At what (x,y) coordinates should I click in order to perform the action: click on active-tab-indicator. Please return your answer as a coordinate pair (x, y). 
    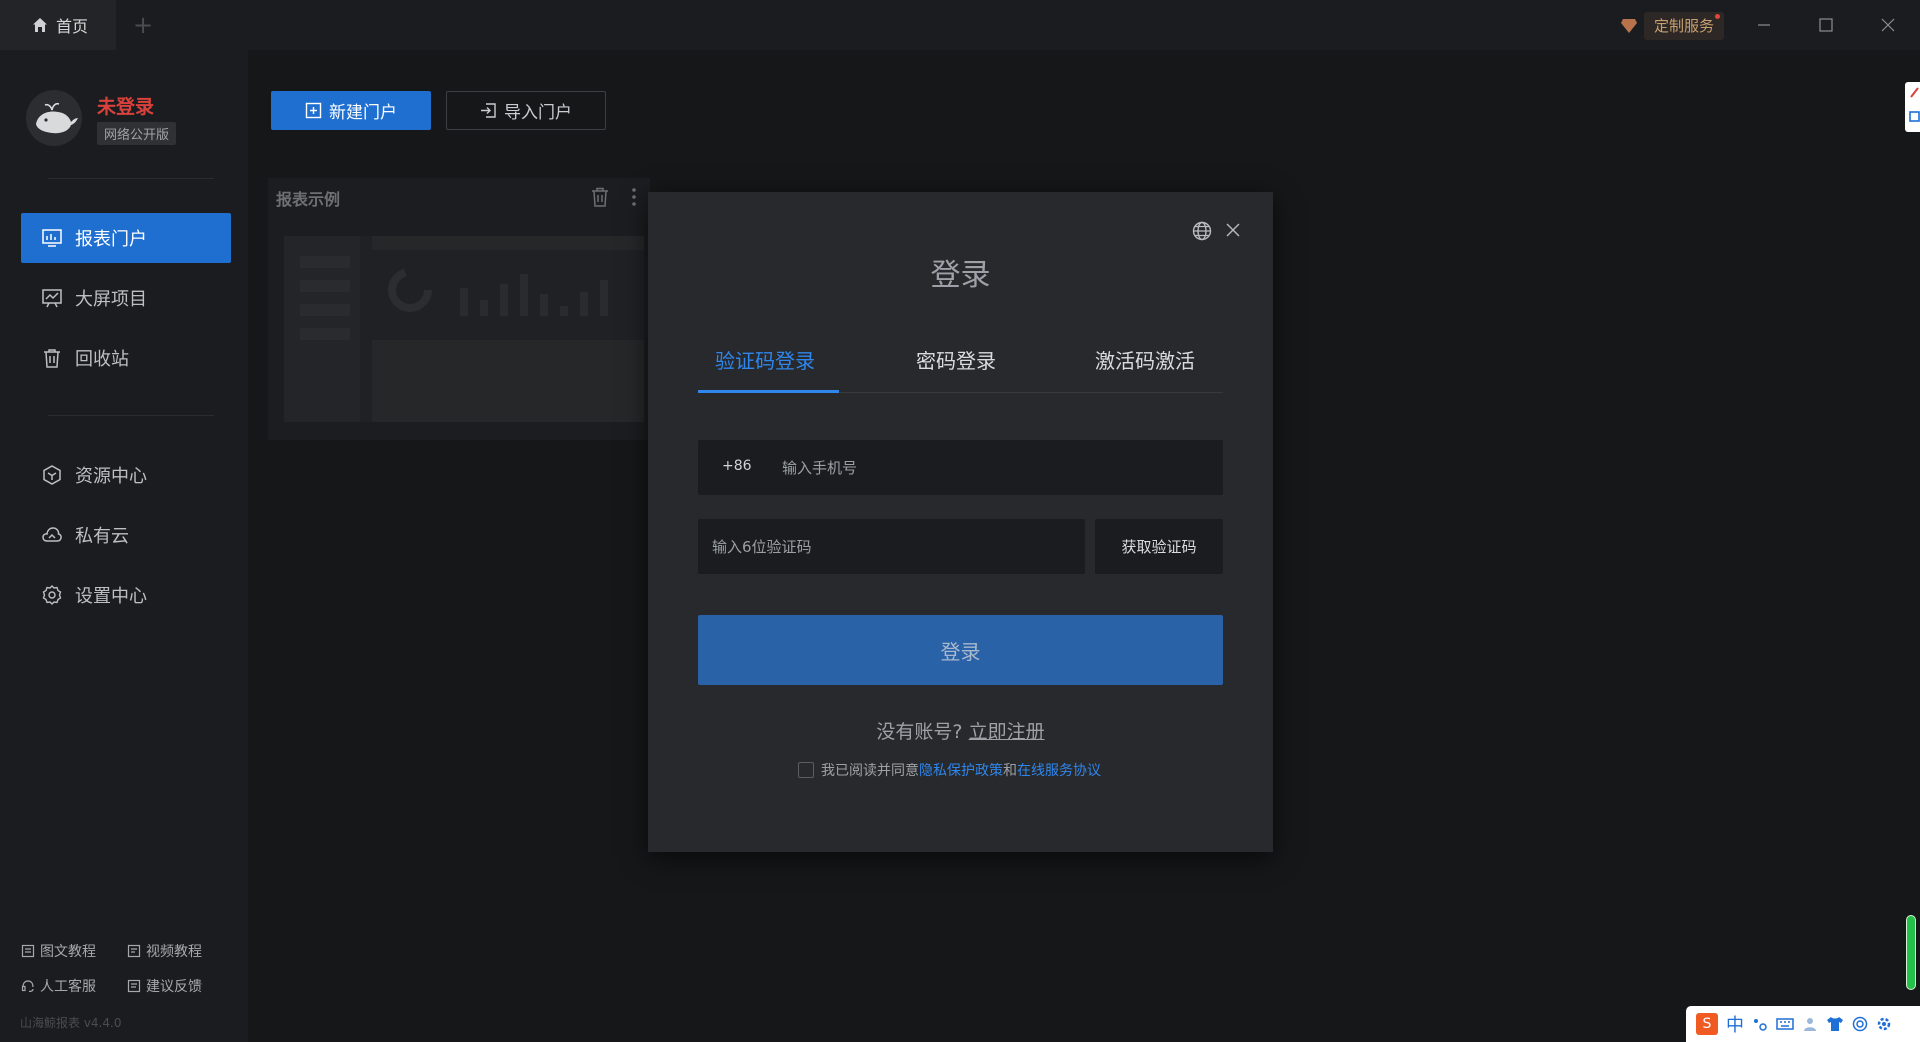
    Looking at the image, I should click on (768, 391).